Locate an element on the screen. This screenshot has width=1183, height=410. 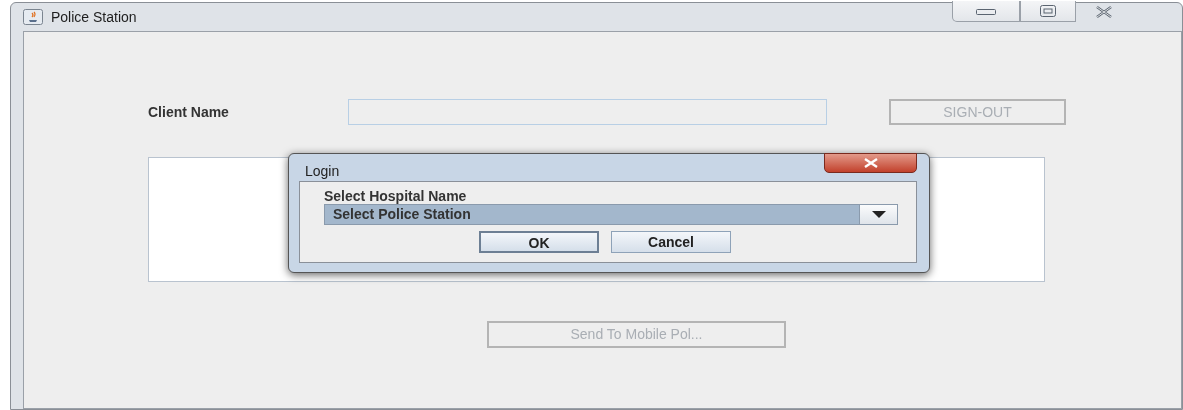
maximize-button is located at coordinates (1048, 11).